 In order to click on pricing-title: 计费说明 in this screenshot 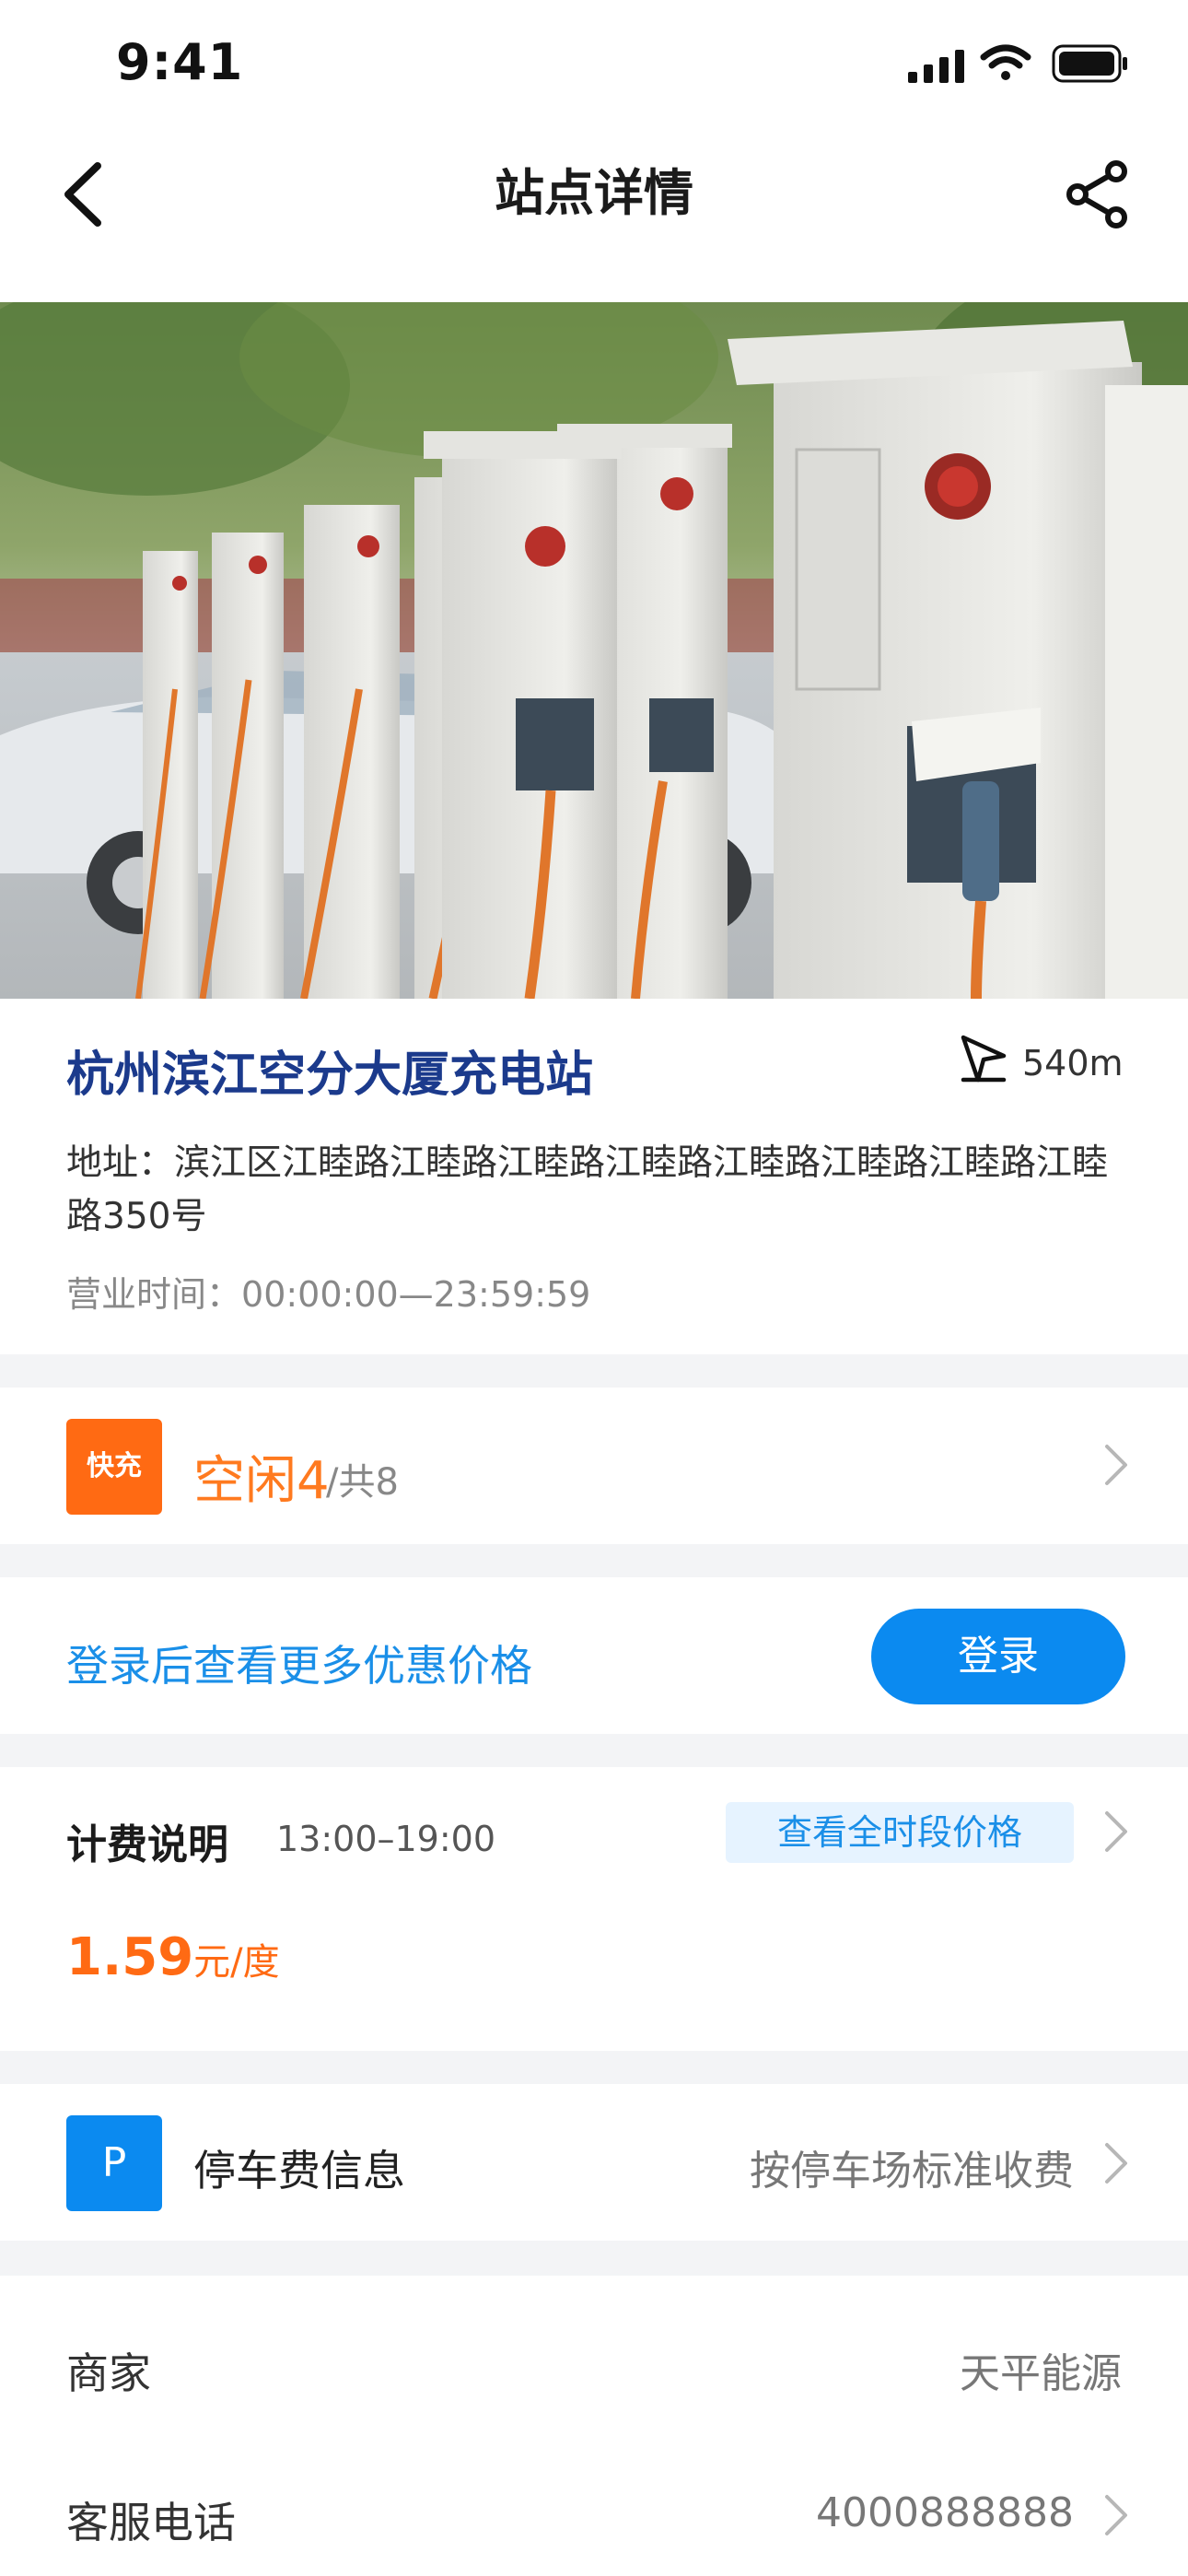, I will do `click(147, 1844)`.